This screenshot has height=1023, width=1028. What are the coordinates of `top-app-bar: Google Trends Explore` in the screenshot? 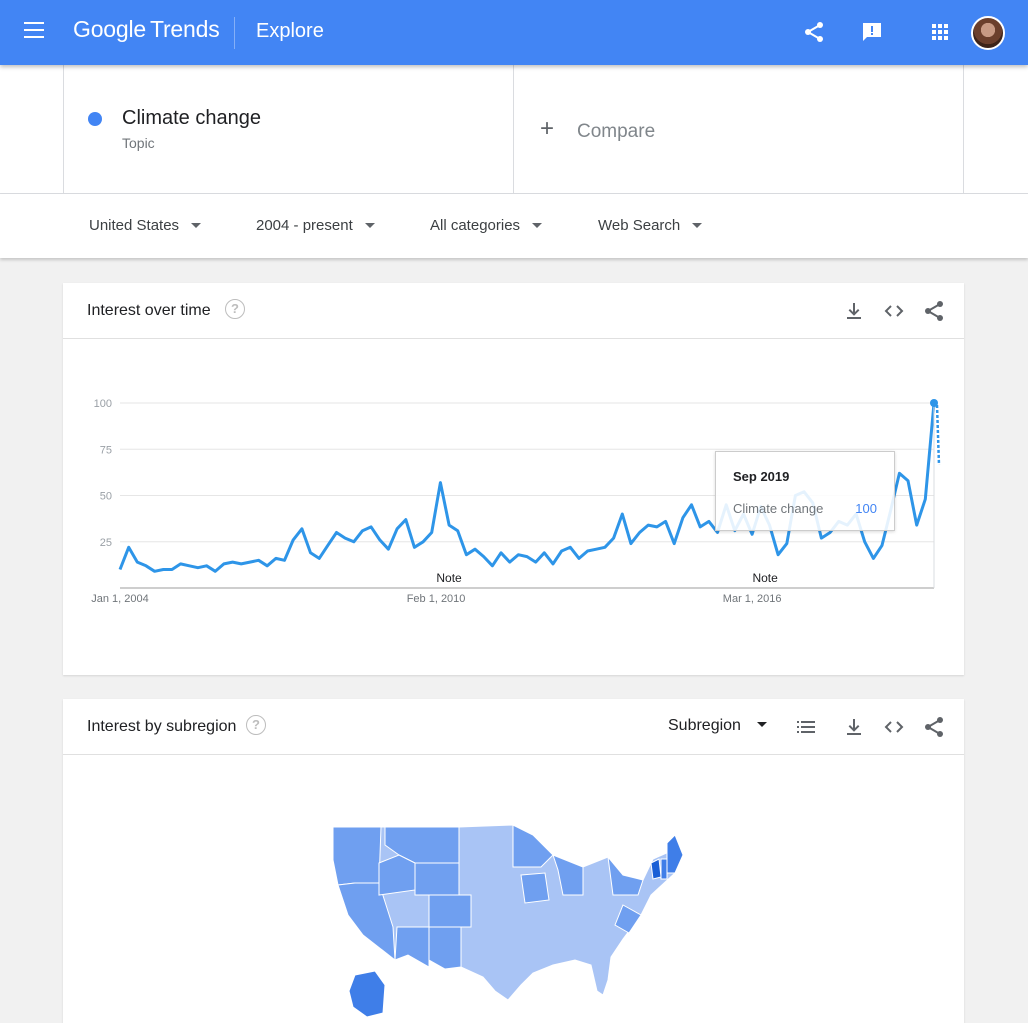 It's located at (514, 32).